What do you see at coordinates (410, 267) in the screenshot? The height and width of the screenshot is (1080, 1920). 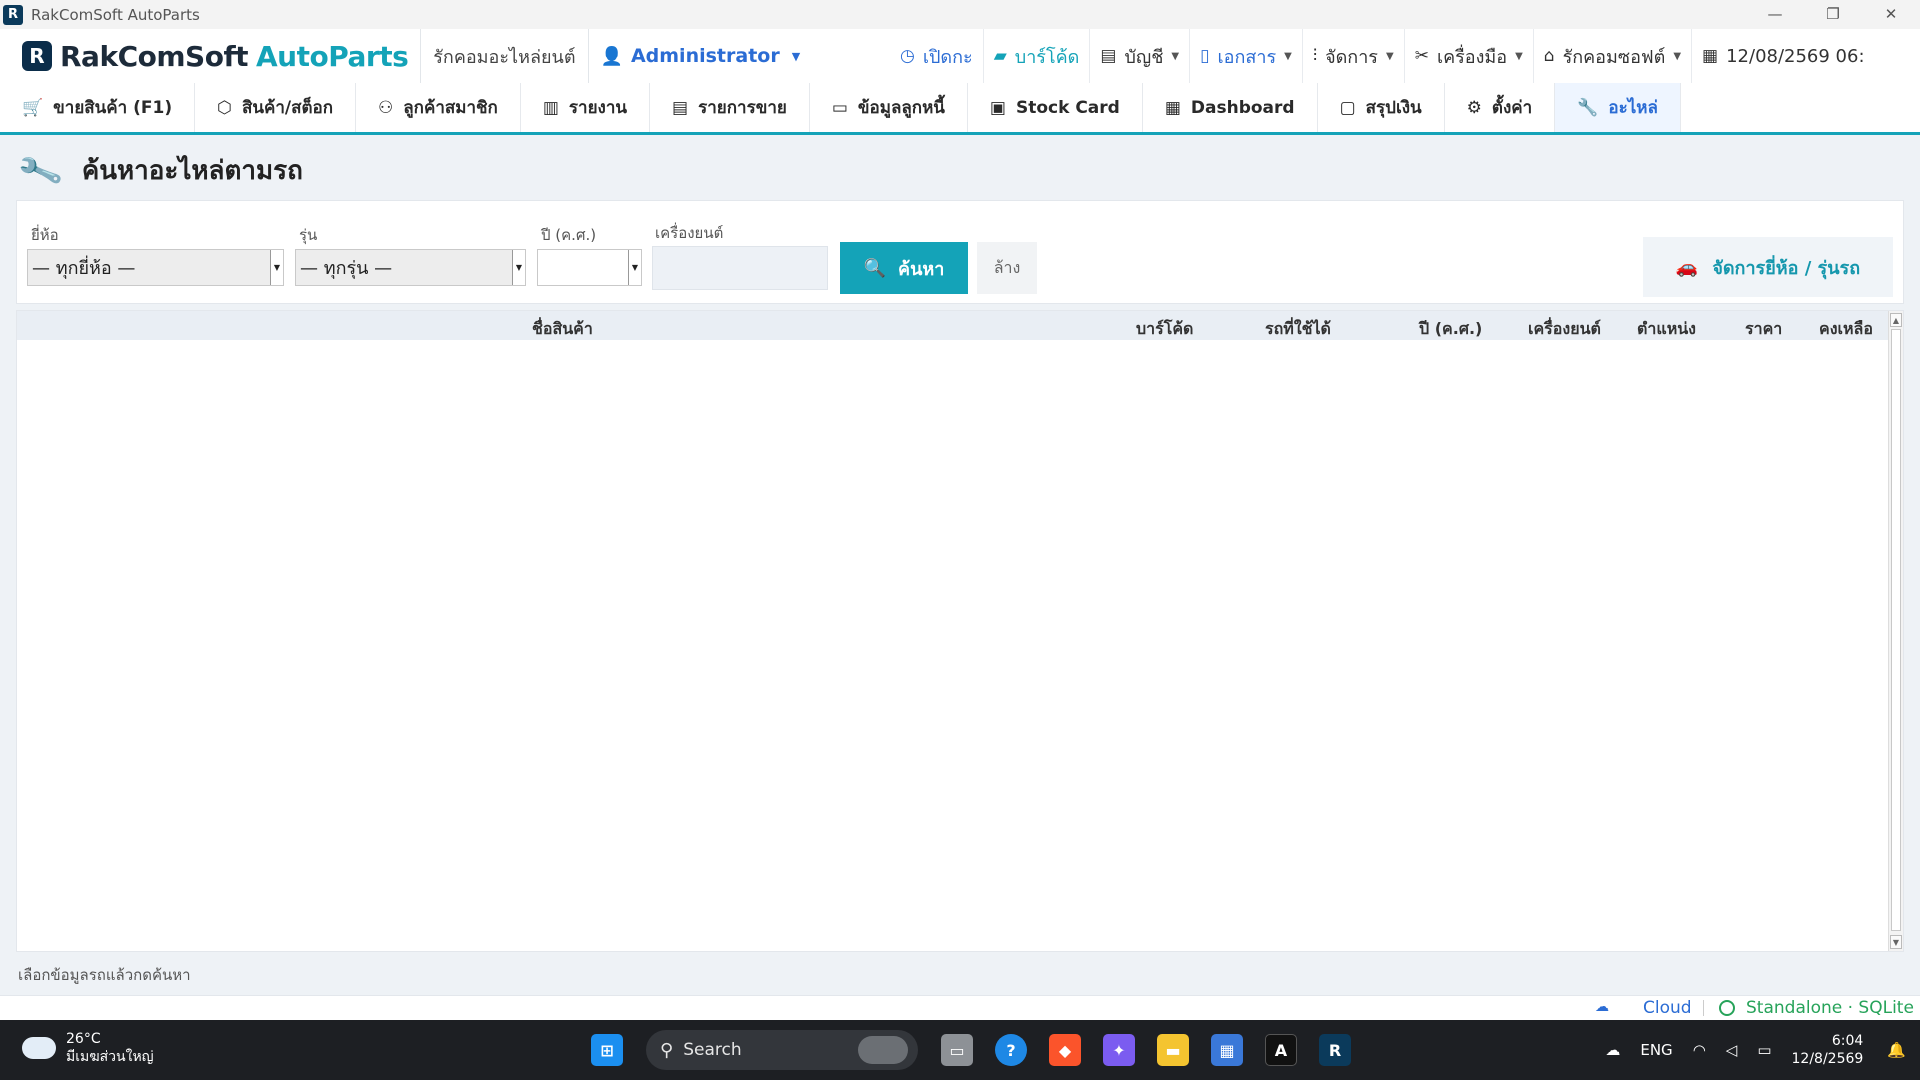 I see `model-select: — ทุกรุ่น — ▼` at bounding box center [410, 267].